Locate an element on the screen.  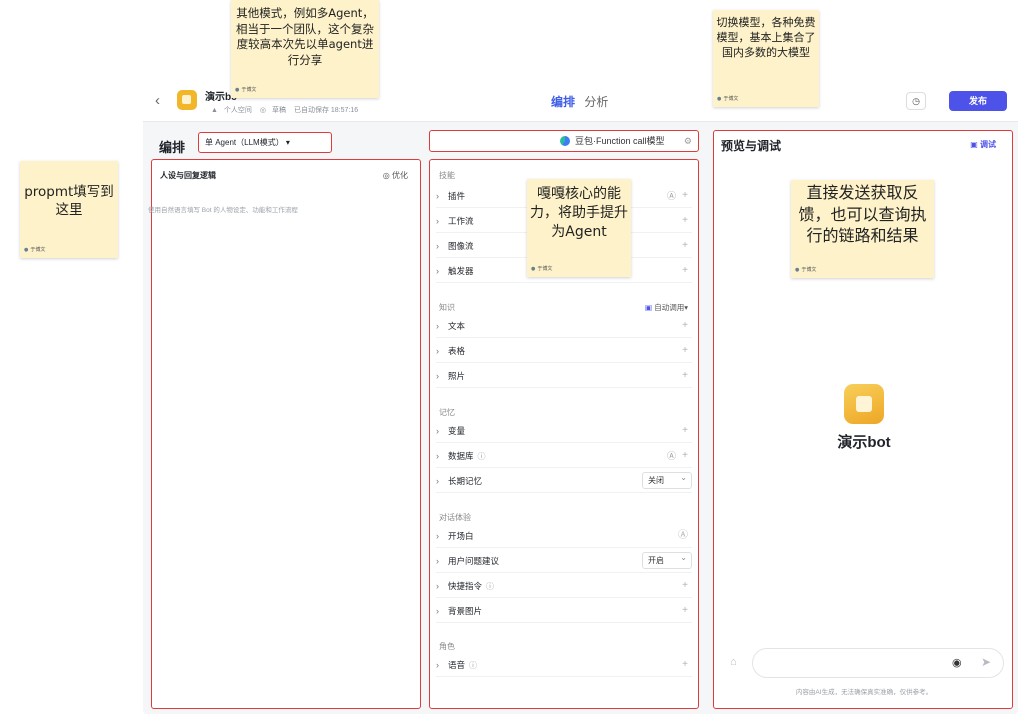
note-text: 直接发送获取反馈，也可以查询执行的链路和结果 is located at coordinates (862, 214).